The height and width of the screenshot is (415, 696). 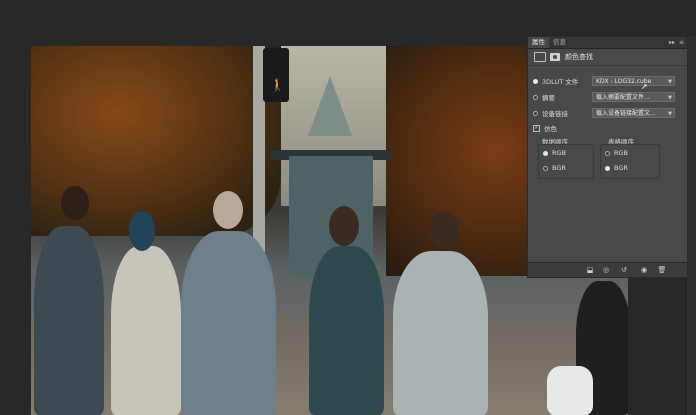 I want to click on pedestrian-besiktas-head, so click(x=444, y=230).